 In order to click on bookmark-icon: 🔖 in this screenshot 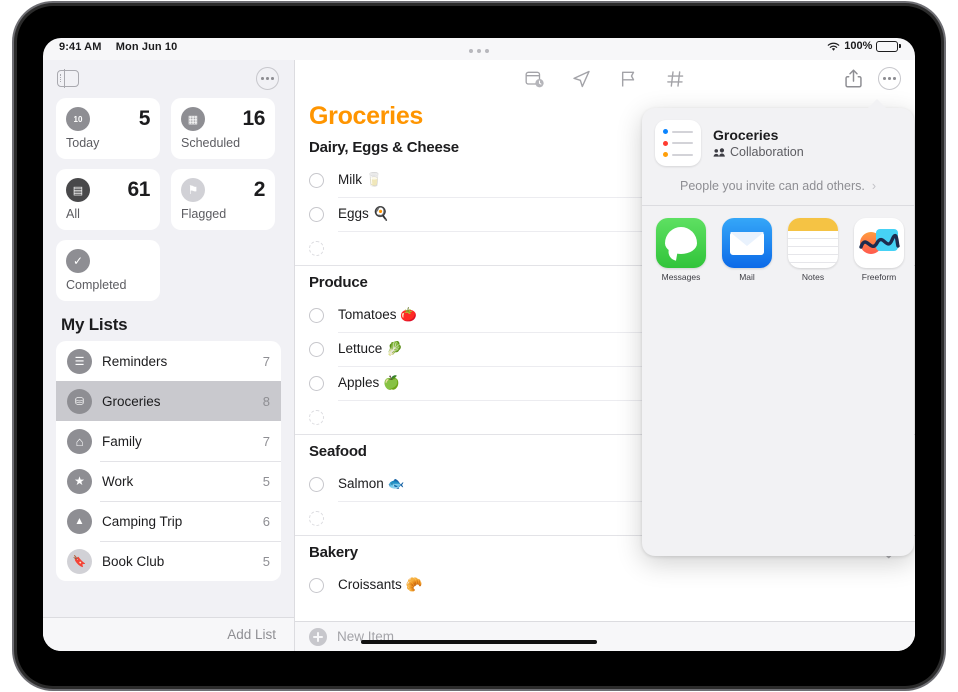, I will do `click(79, 561)`.